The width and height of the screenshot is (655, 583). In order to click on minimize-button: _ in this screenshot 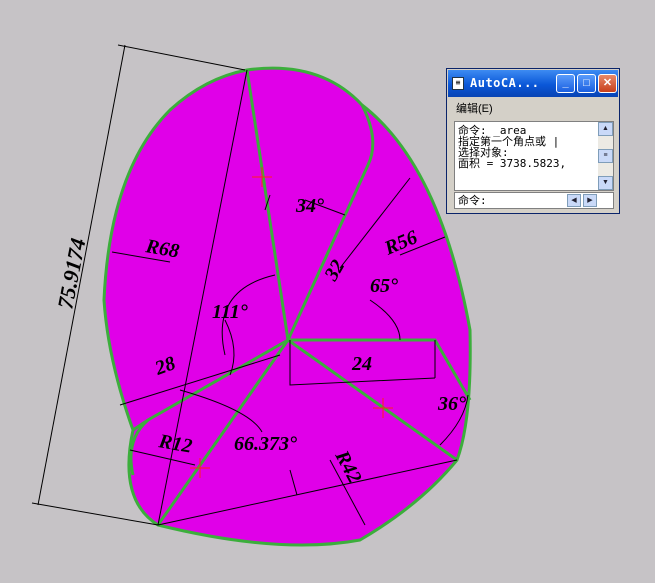, I will do `click(565, 83)`.